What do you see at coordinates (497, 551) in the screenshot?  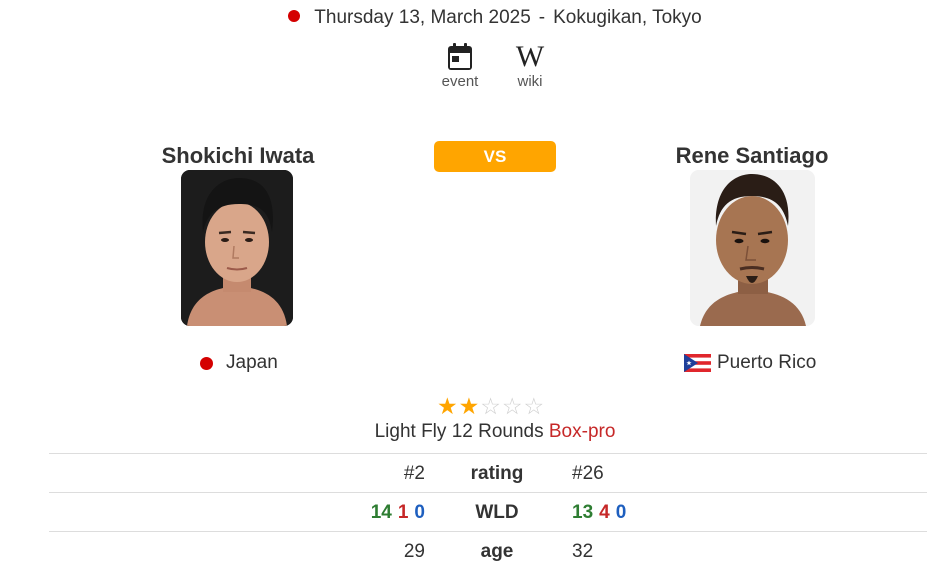 I see `age-label: age` at bounding box center [497, 551].